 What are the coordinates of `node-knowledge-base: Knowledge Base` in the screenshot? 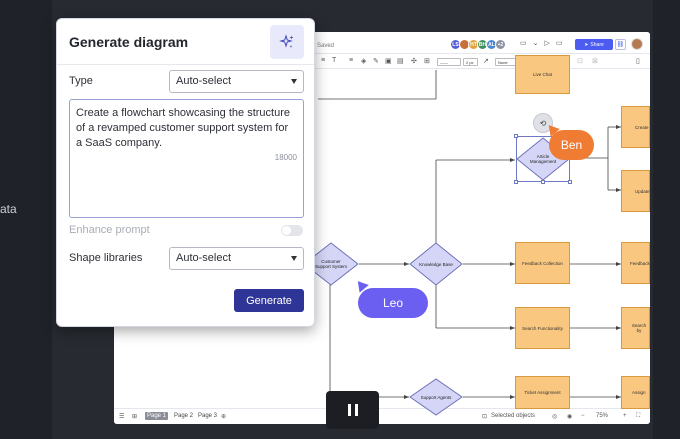 It's located at (436, 264).